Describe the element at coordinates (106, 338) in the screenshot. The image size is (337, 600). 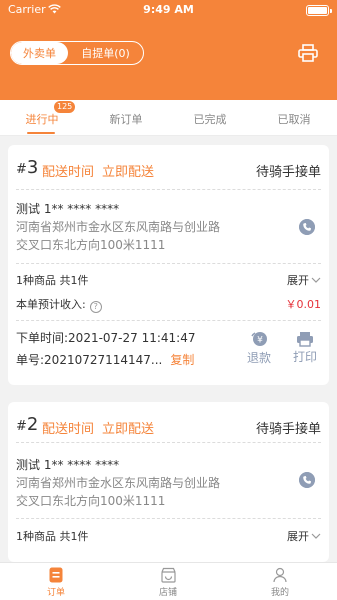
I see `order-time: 下单时间:2021-07-27 11:41:47` at that location.